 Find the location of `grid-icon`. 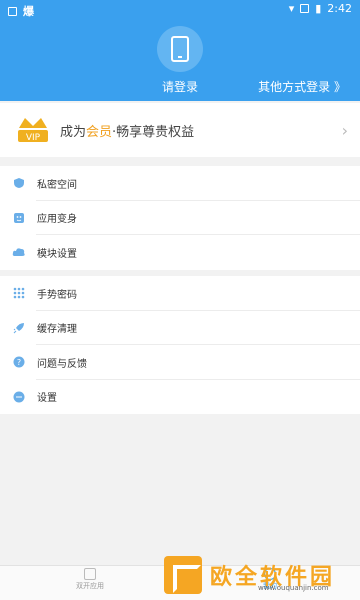

grid-icon is located at coordinates (19, 293).